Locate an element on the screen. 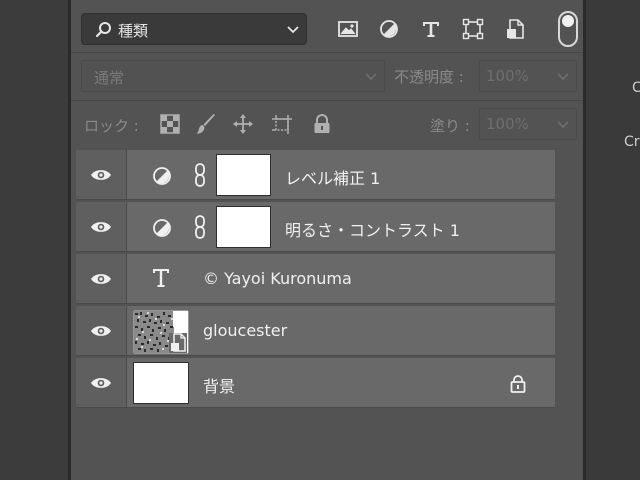 The height and width of the screenshot is (480, 640). left-panel-edge is located at coordinates (34, 240).